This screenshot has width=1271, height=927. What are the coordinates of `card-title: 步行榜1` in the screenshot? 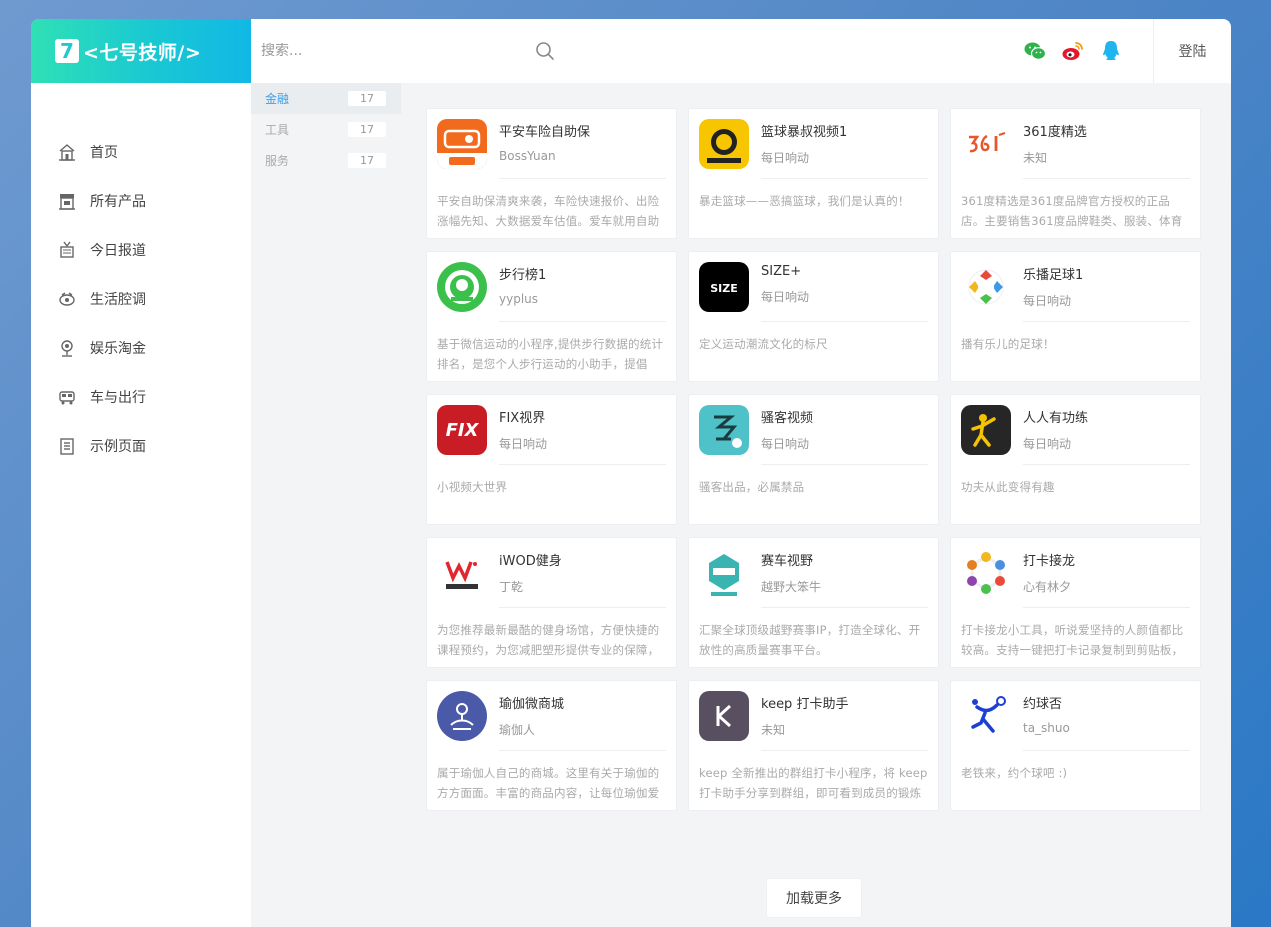 It's located at (523, 275).